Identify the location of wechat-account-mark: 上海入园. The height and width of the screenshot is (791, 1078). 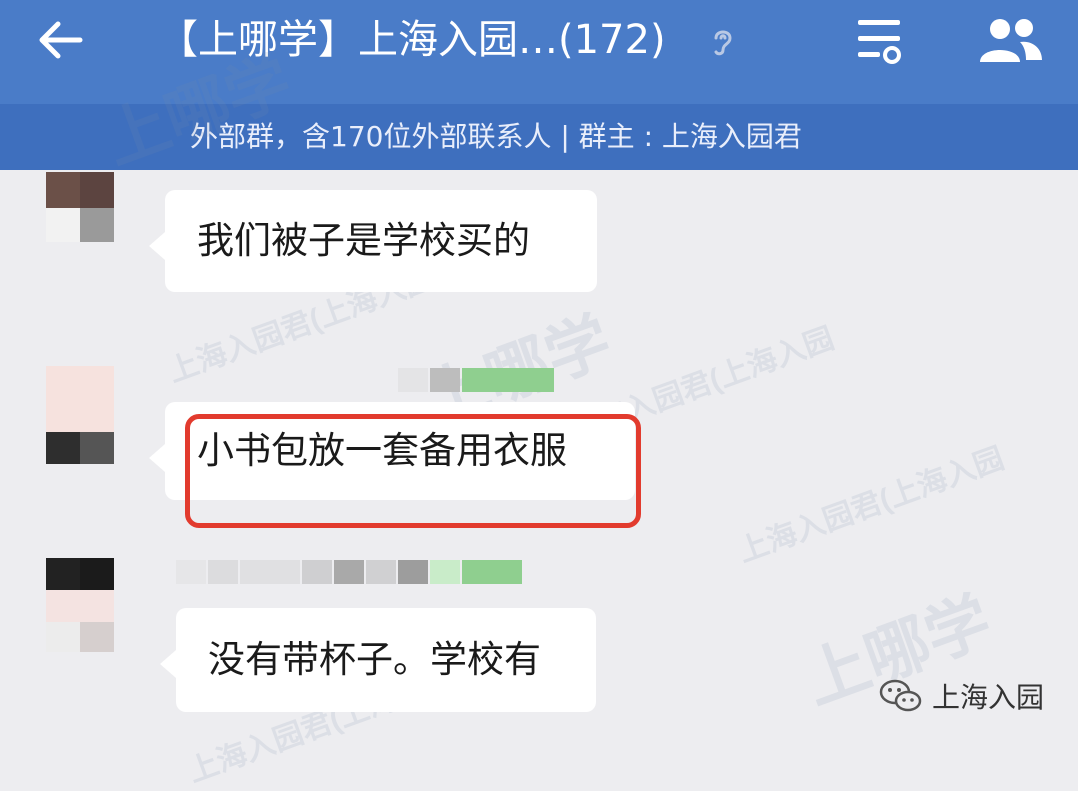
(961, 696).